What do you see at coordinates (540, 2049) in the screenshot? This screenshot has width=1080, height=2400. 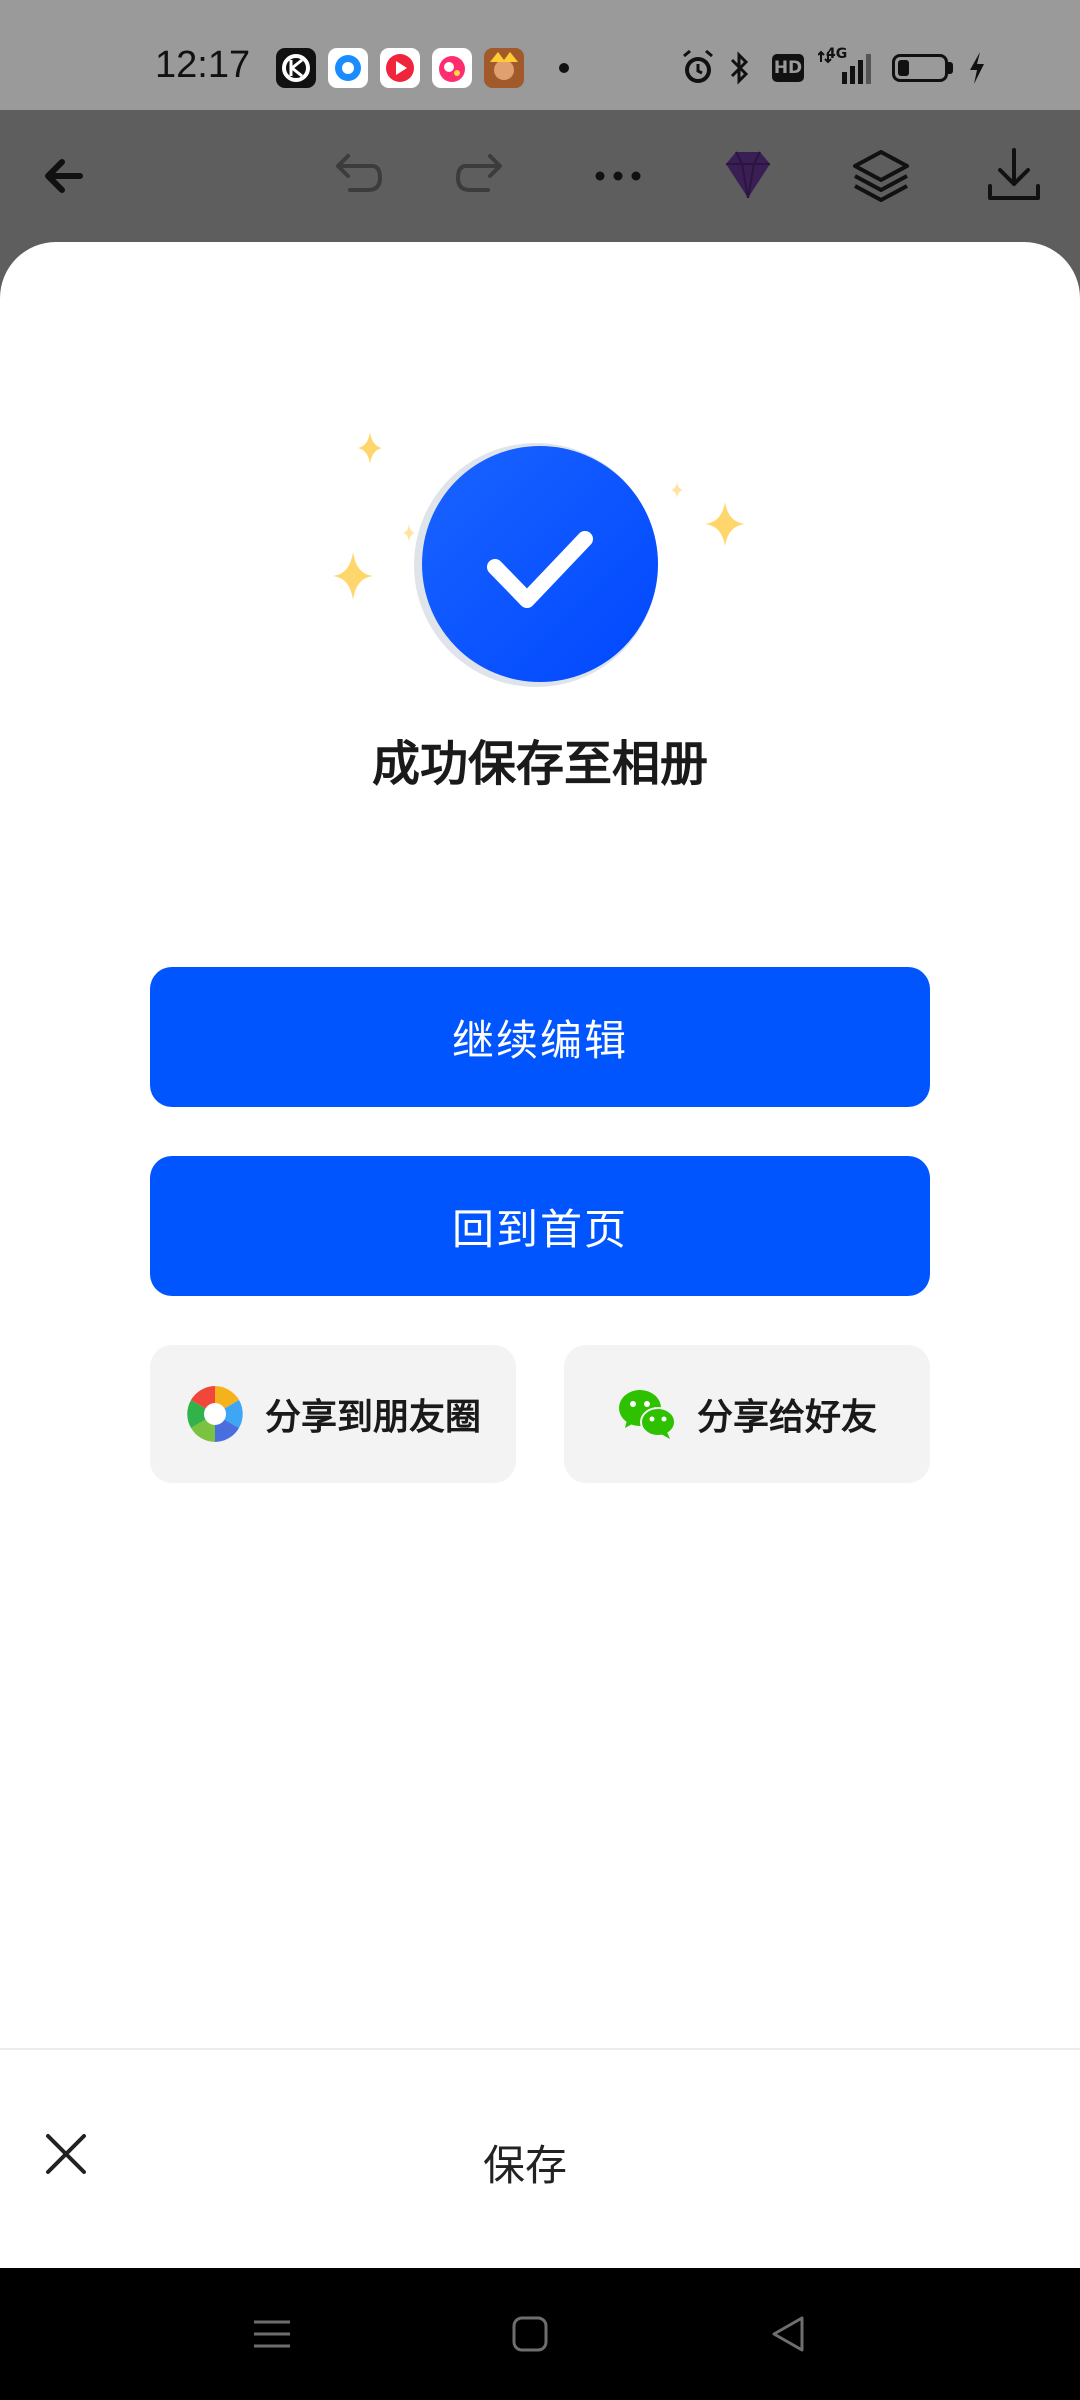 I see `bottom-bar-divider` at bounding box center [540, 2049].